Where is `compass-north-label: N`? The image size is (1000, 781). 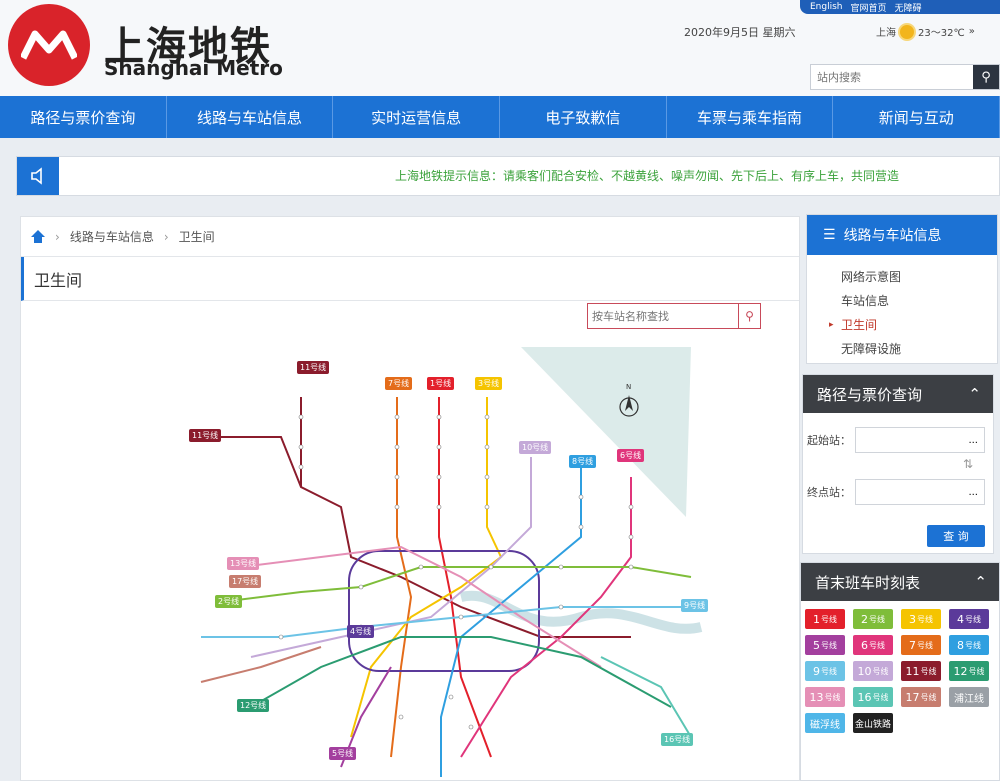
compass-north-label: N is located at coordinates (628, 387).